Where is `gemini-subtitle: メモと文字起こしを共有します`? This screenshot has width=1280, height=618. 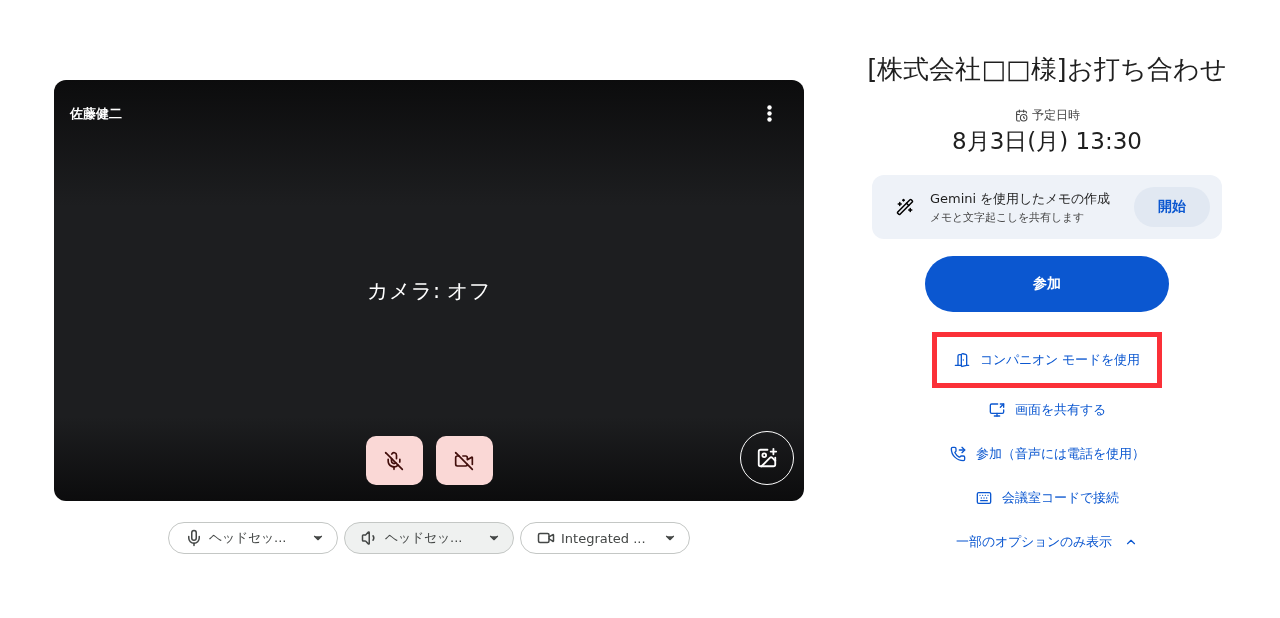
gemini-subtitle: メモと文字起こしを共有します is located at coordinates (1007, 217).